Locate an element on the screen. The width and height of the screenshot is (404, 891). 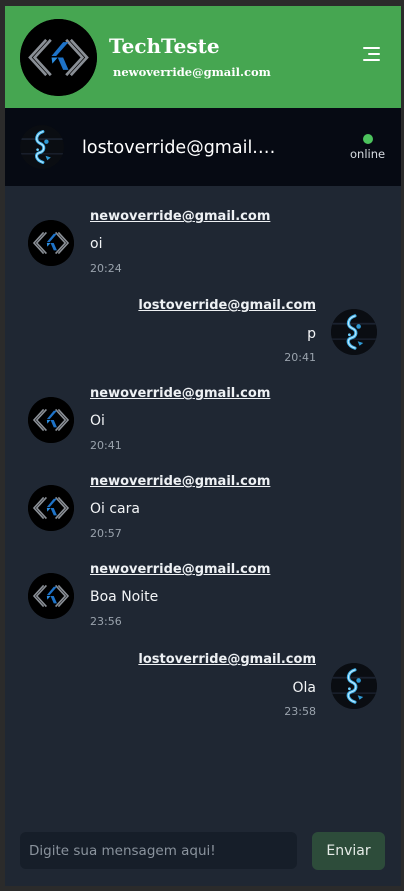
app-header: TechTeste newoverride@gmail.com is located at coordinates (203, 57).